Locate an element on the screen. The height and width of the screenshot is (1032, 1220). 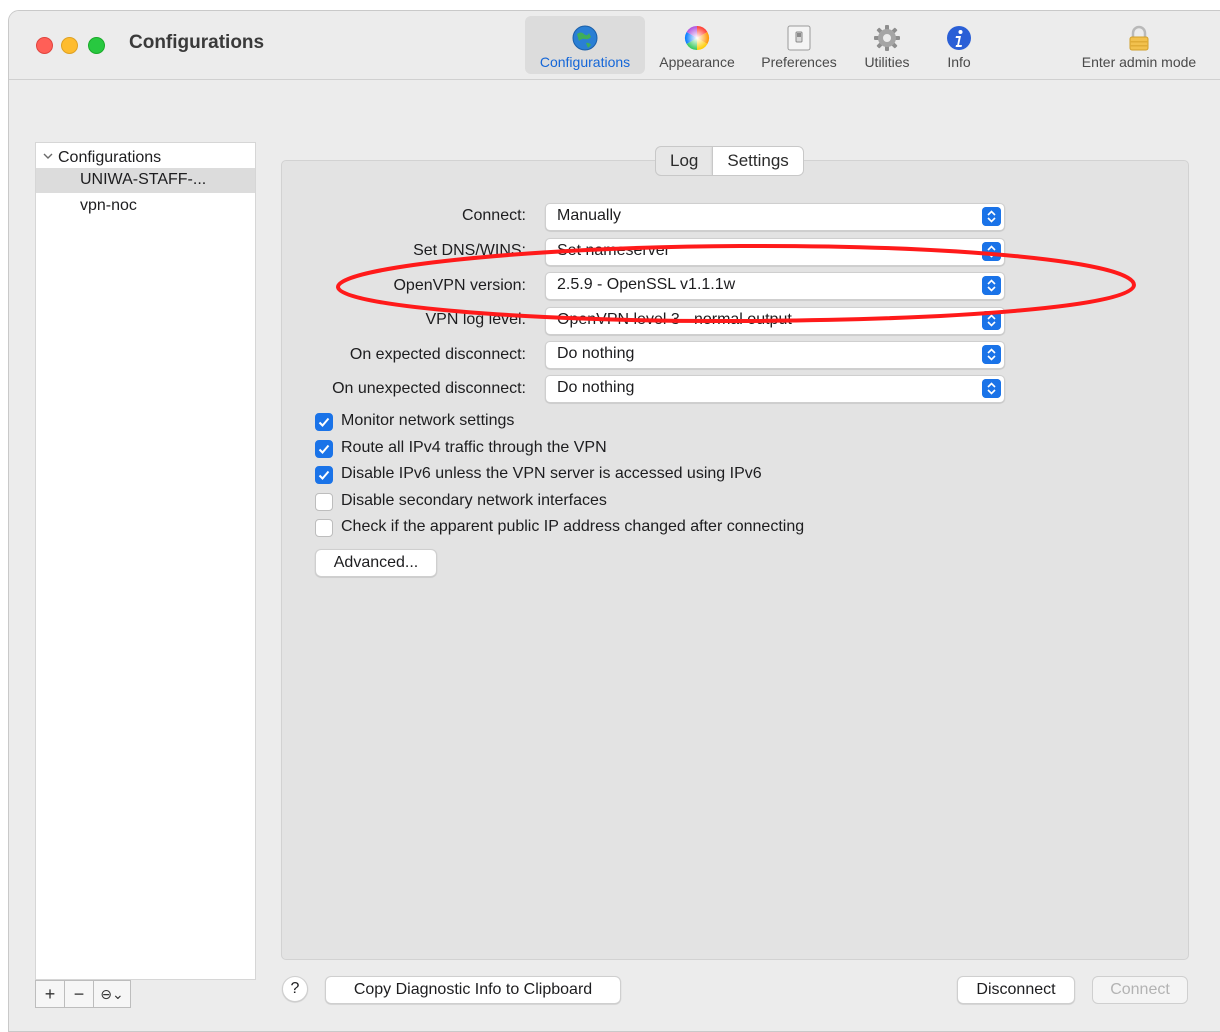
checkbox-label: Route all IPv4 traffic through the VPN is located at coordinates (474, 447).